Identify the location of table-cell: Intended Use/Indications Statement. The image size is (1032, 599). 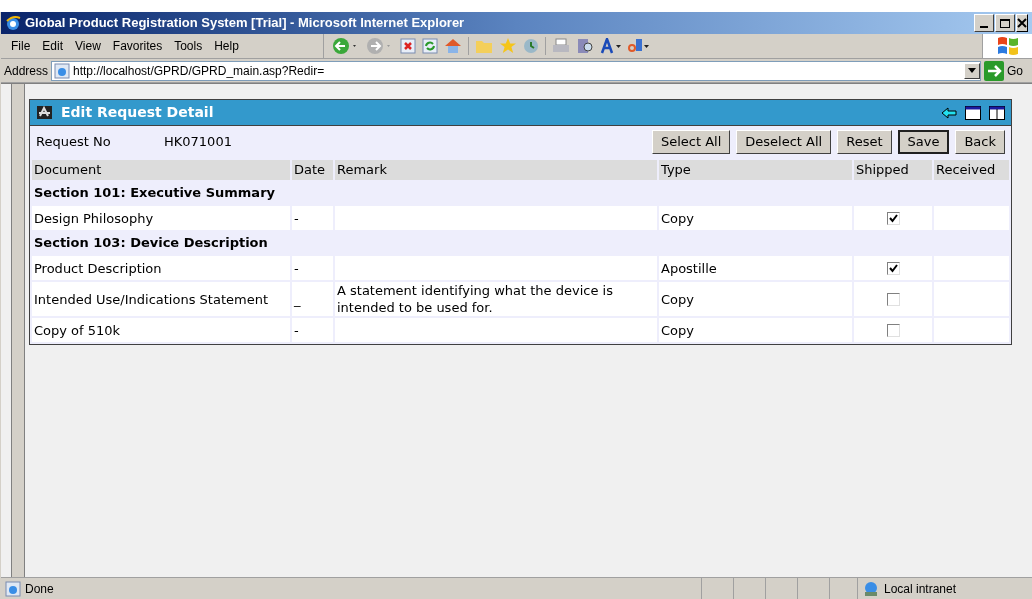
(161, 299).